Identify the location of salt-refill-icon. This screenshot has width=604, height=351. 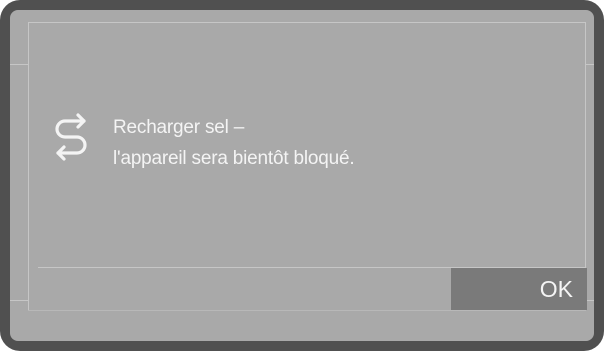
(71, 137).